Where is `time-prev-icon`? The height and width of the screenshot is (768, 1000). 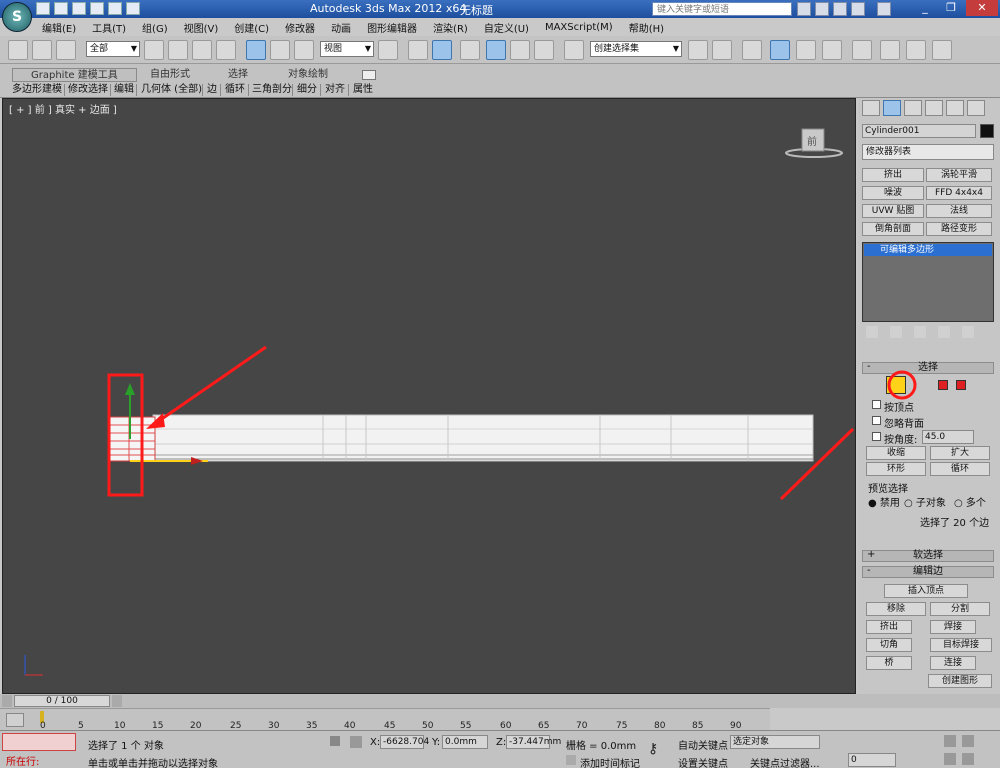
time-prev-icon is located at coordinates (7, 701).